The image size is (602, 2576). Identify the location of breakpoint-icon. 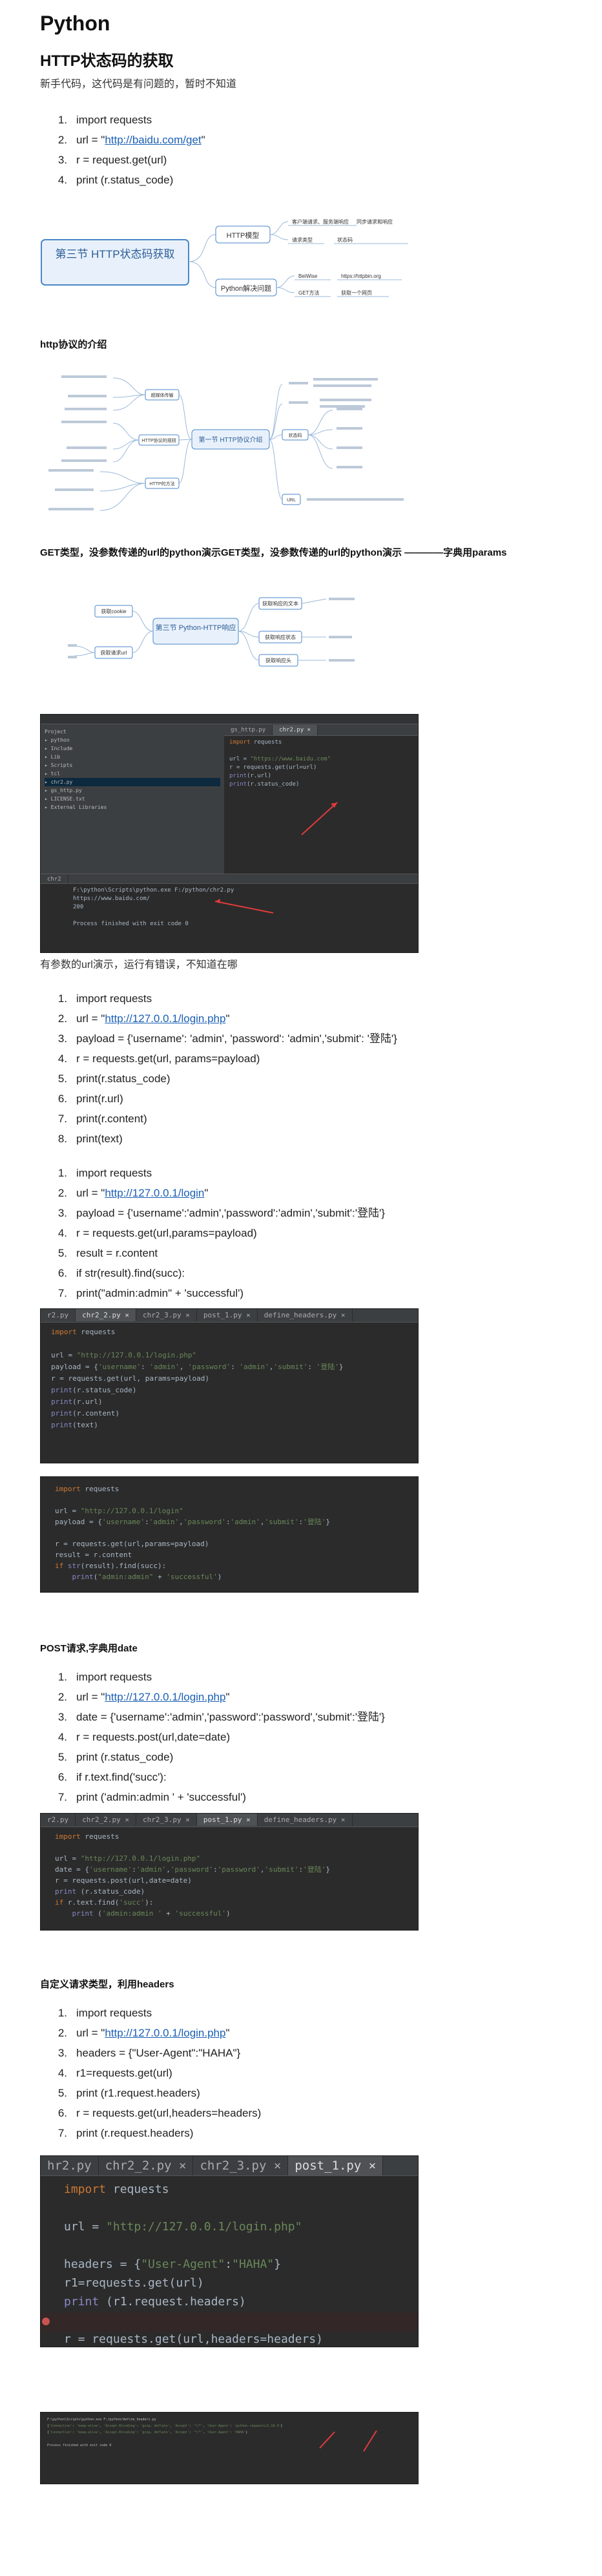
(46, 2321).